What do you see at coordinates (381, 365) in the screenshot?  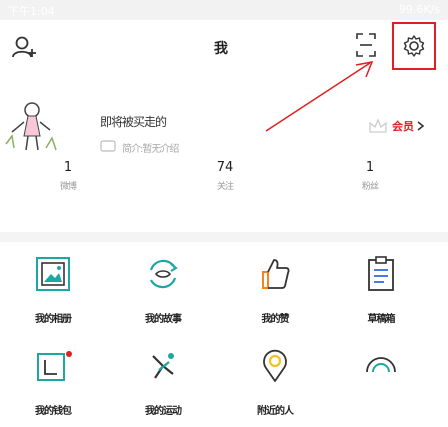 I see `arch-icon` at bounding box center [381, 365].